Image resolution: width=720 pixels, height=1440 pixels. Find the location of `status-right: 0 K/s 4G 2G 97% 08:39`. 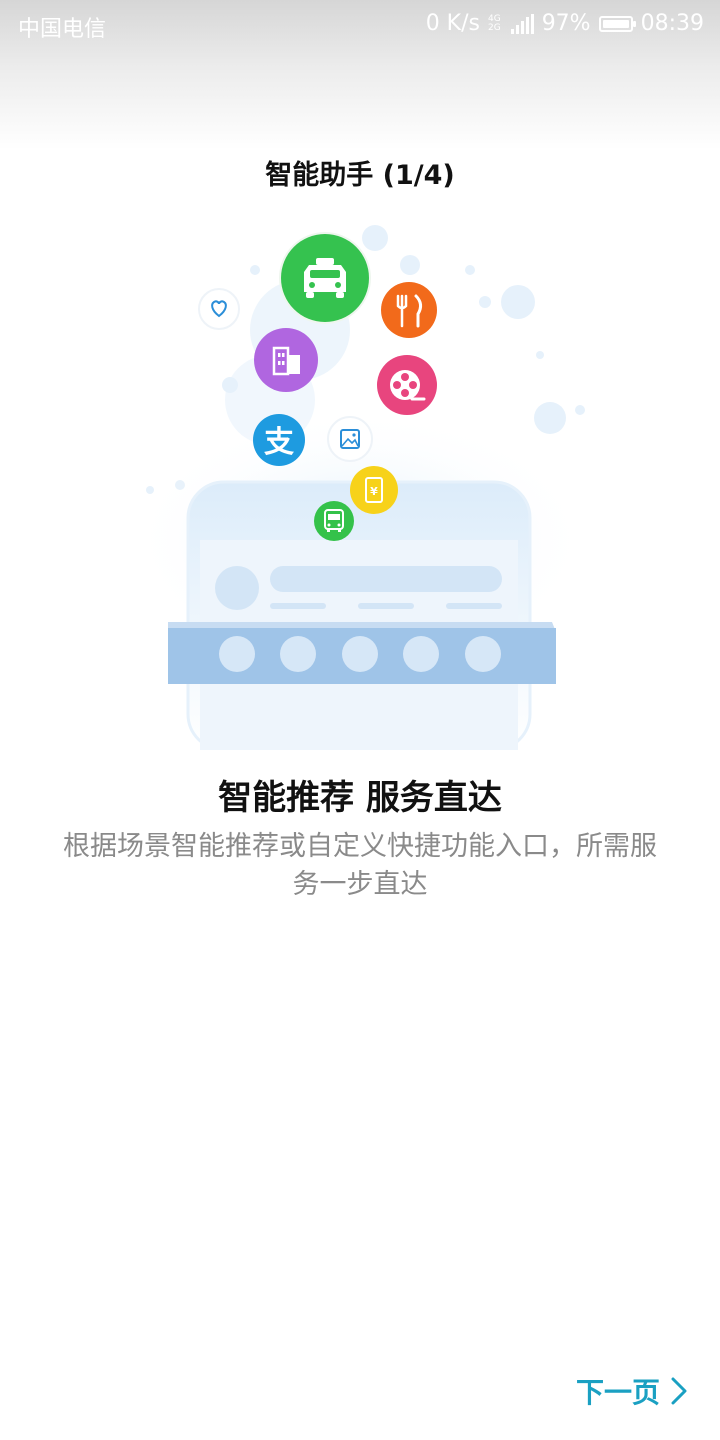

status-right: 0 K/s 4G 2G 97% 08:39 is located at coordinates (565, 23).